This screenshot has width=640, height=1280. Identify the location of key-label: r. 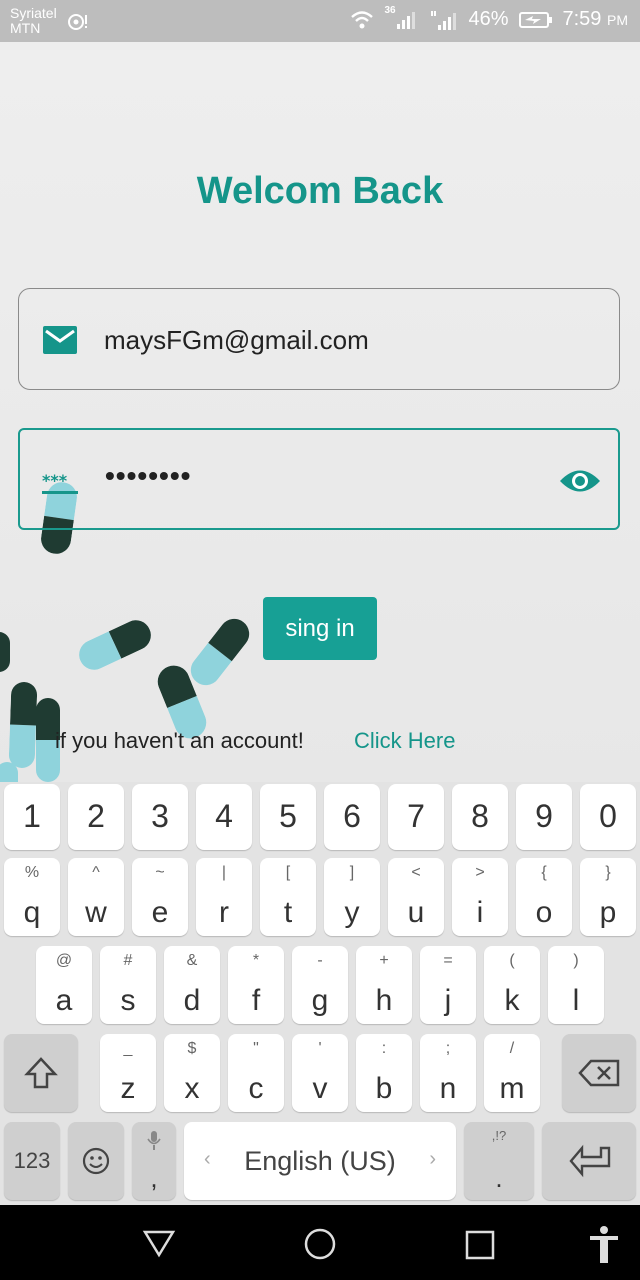
(224, 912).